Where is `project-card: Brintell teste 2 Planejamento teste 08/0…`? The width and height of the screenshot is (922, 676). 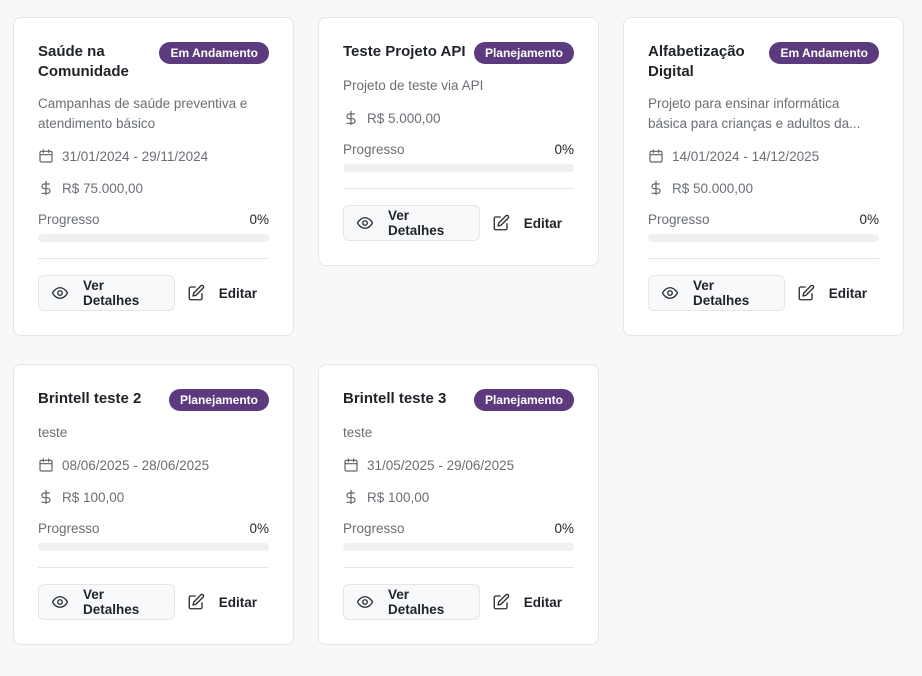 project-card: Brintell teste 2 Planejamento teste 08/0… is located at coordinates (153, 504).